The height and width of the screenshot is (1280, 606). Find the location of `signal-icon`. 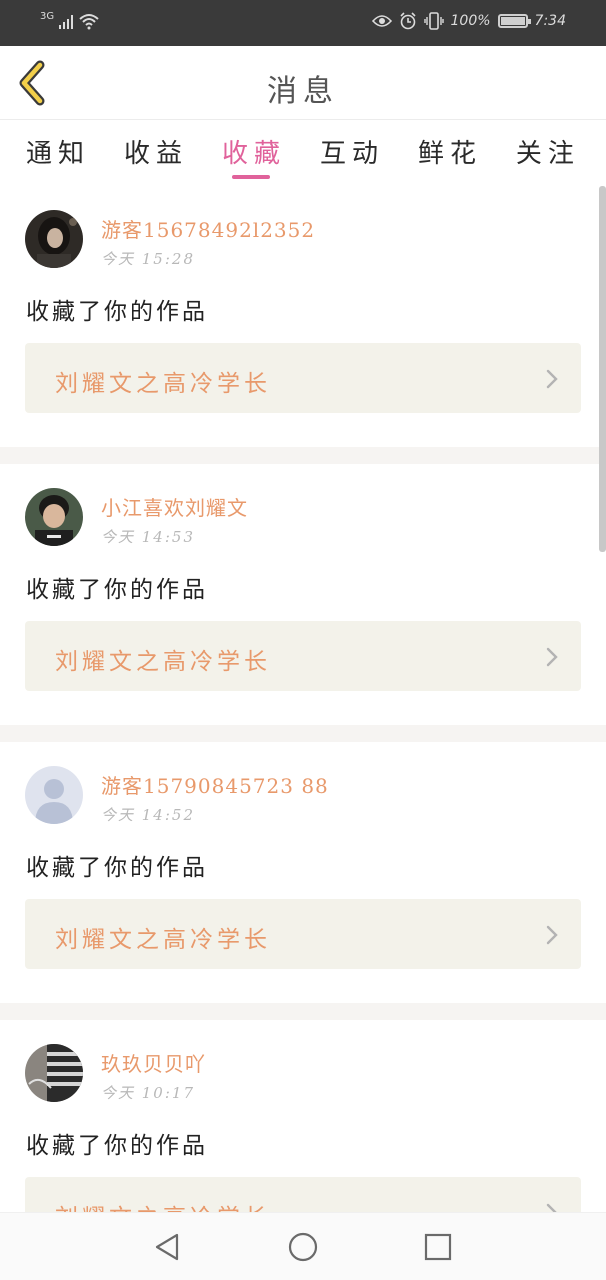

signal-icon is located at coordinates (66, 22).